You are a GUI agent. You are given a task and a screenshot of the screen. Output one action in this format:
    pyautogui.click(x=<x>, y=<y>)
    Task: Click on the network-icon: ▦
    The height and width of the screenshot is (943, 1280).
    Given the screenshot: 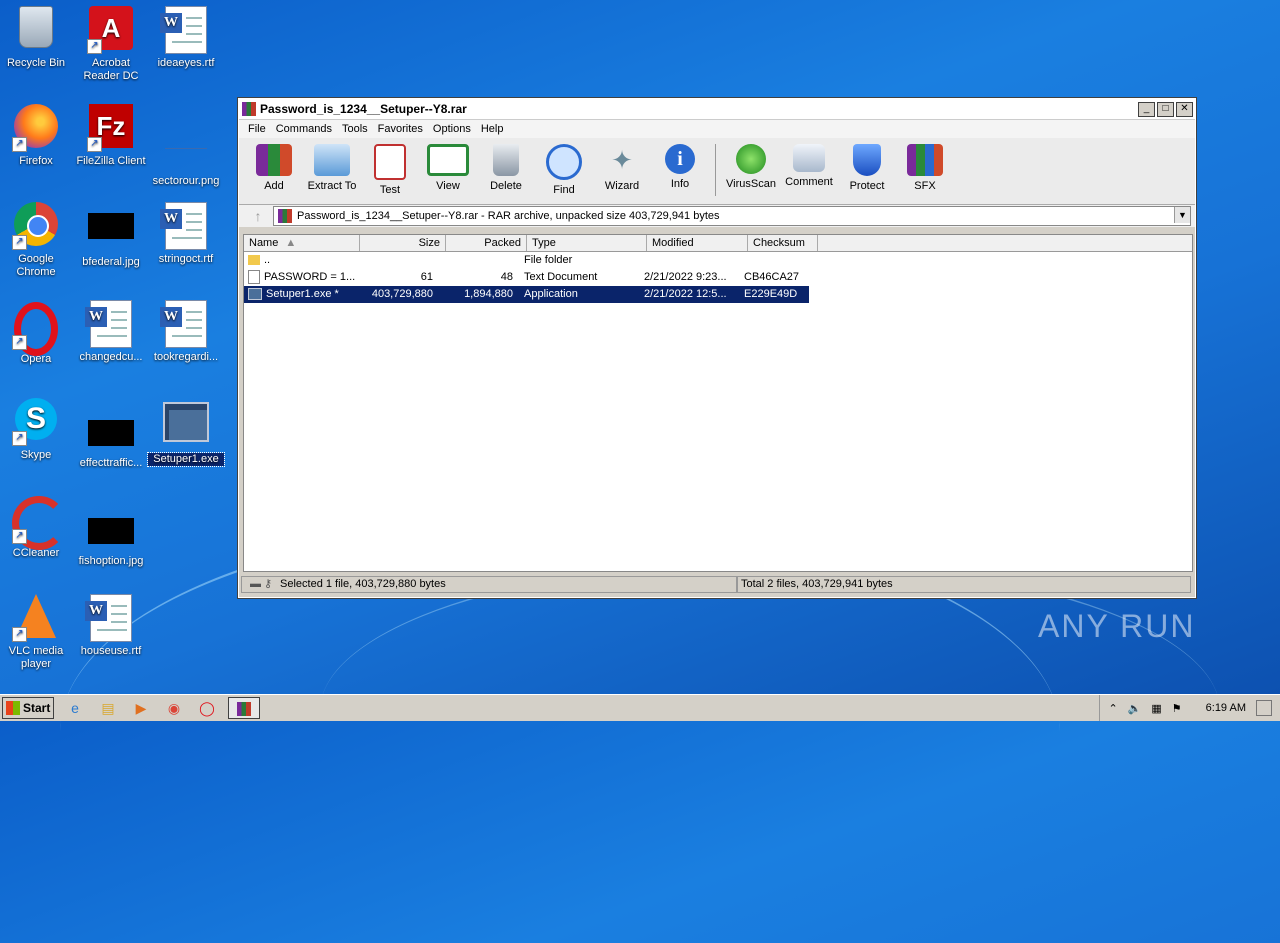 What is the action you would take?
    pyautogui.click(x=1156, y=708)
    